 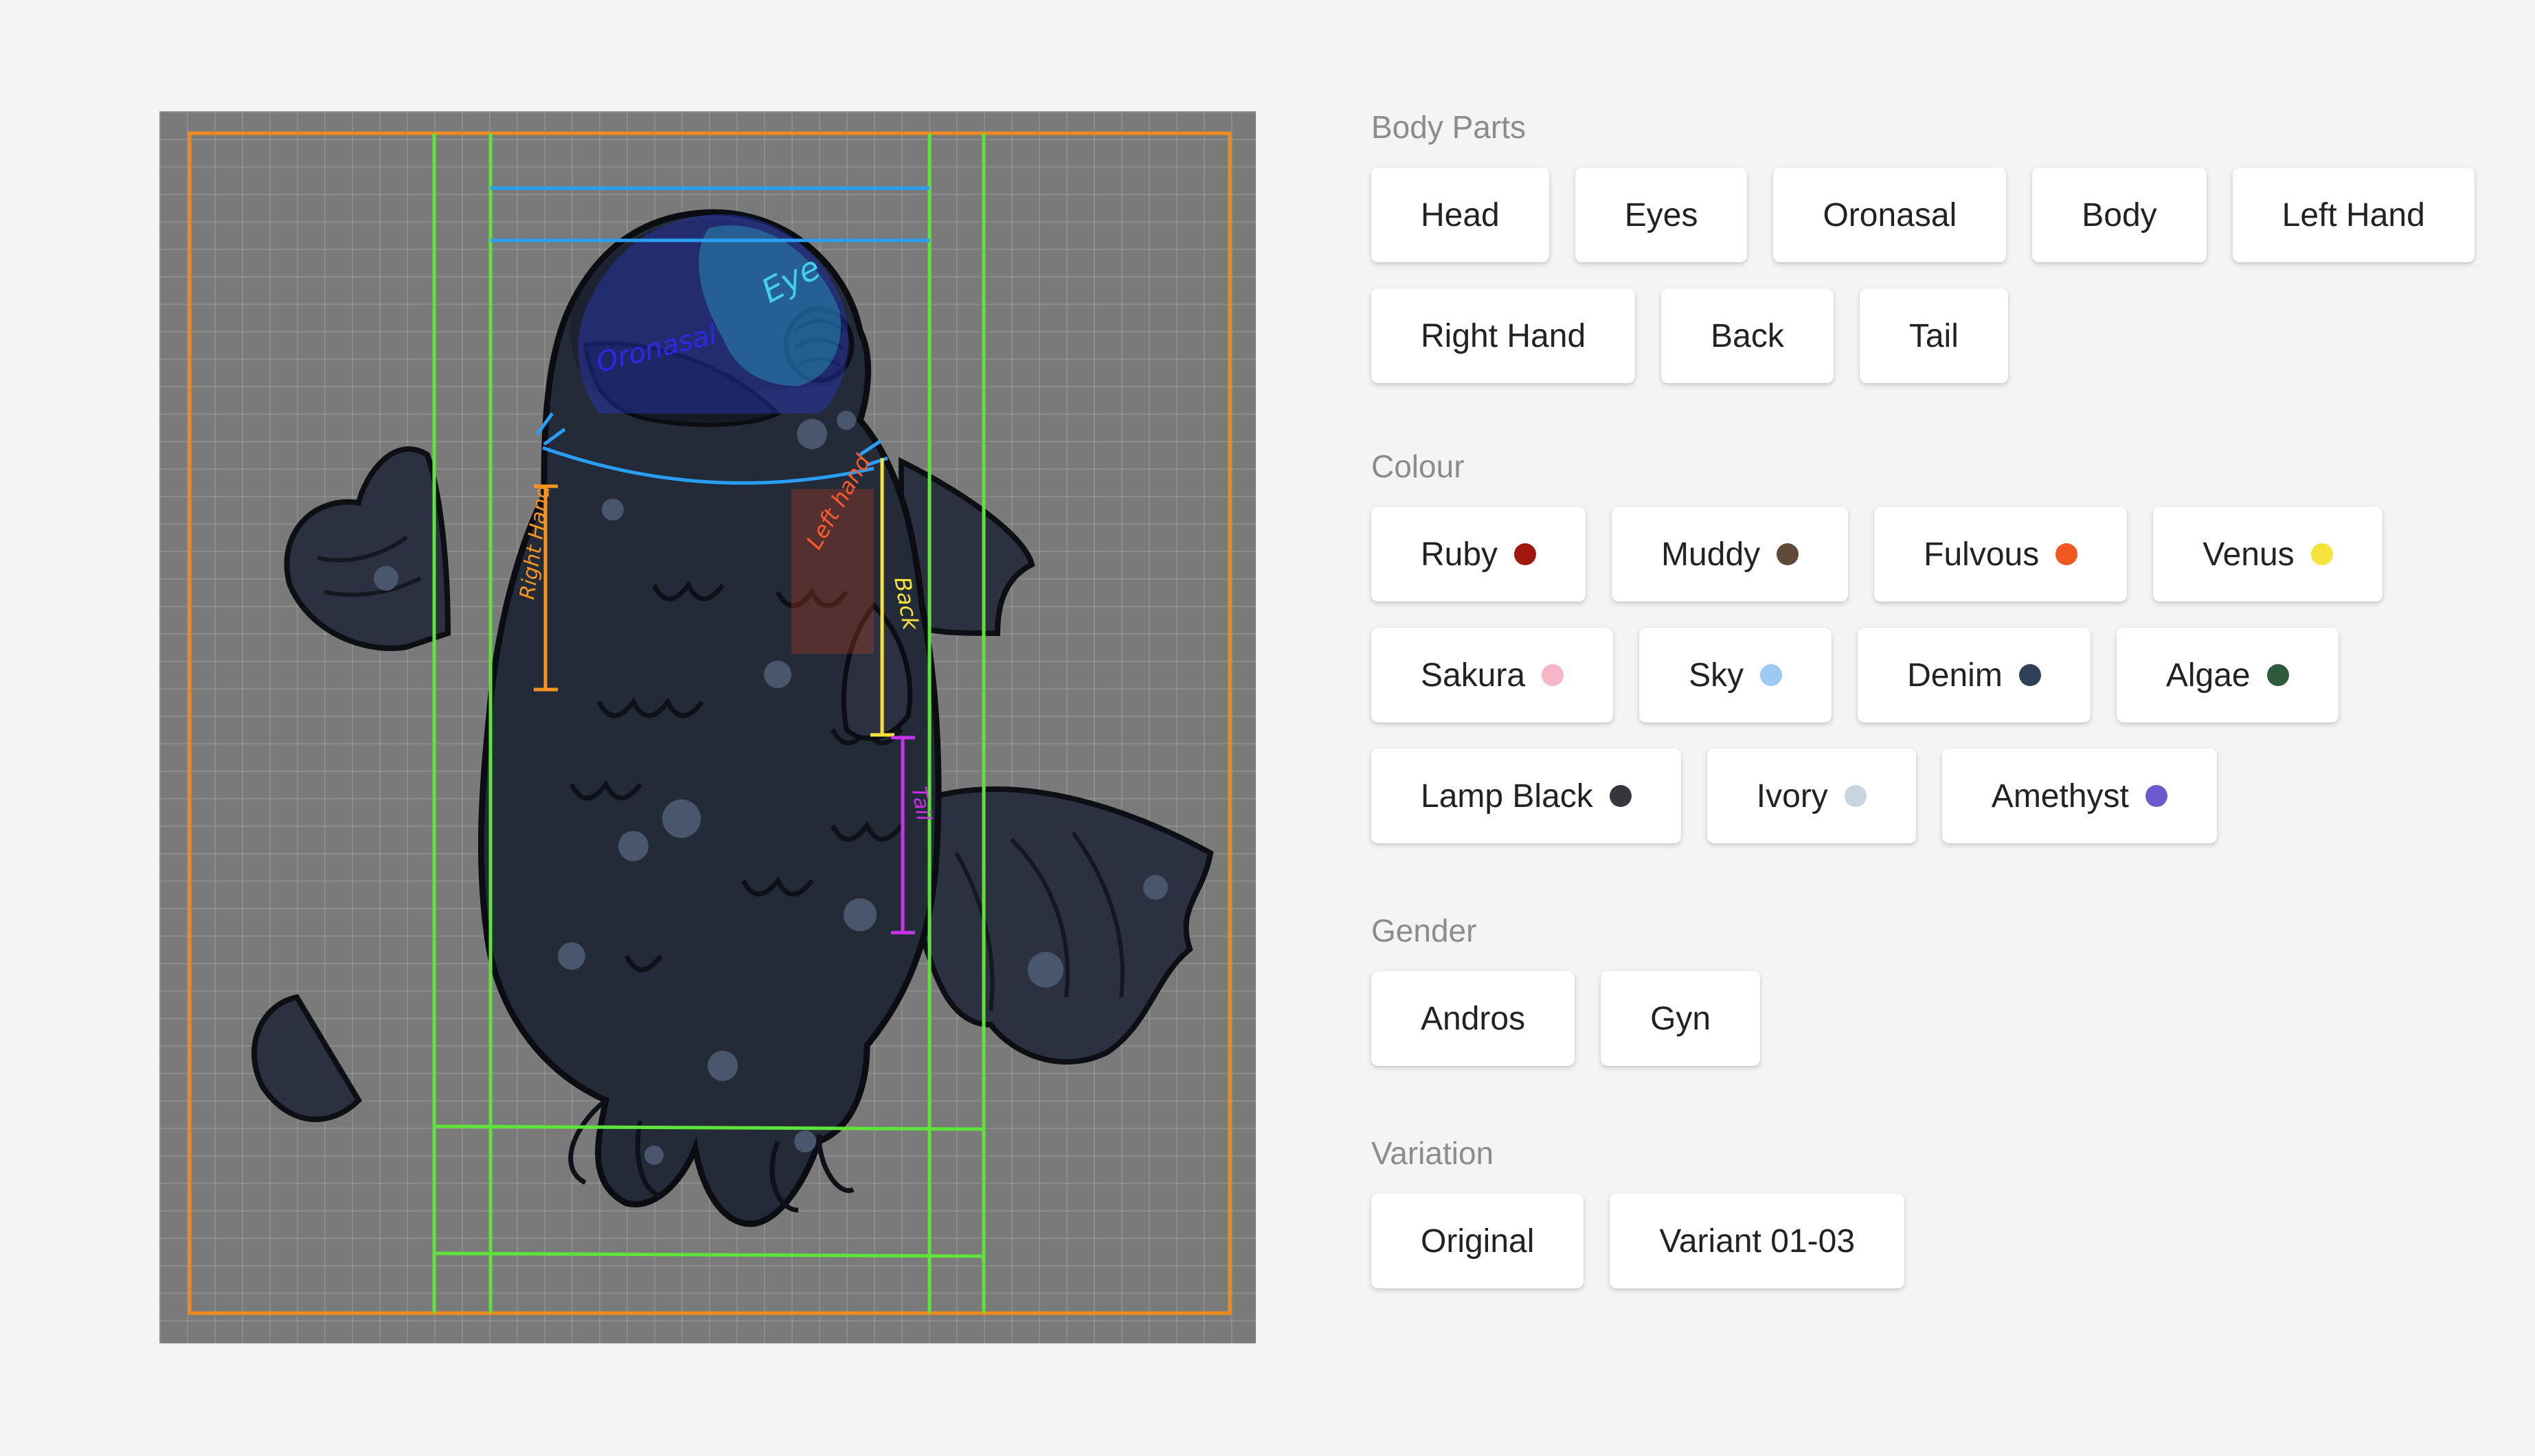 I want to click on body-part-tail-button: Tail, so click(x=1934, y=335).